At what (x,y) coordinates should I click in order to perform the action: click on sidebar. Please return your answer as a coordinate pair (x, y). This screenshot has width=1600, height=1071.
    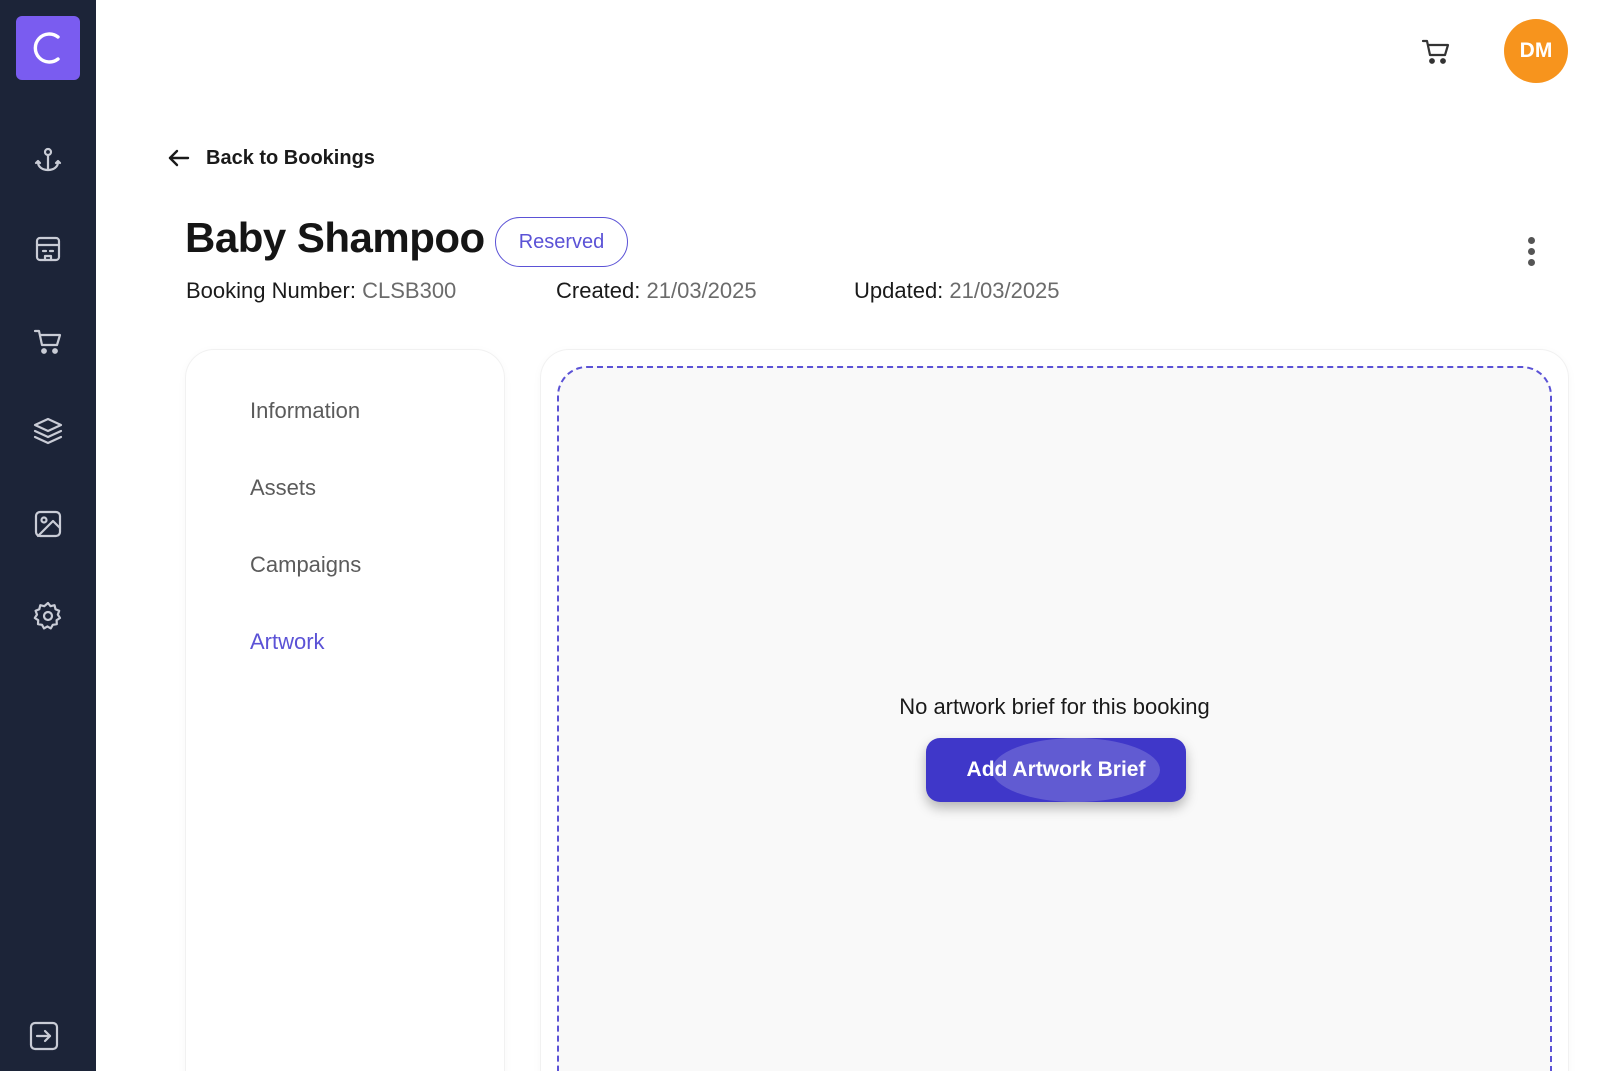
    Looking at the image, I should click on (48, 535).